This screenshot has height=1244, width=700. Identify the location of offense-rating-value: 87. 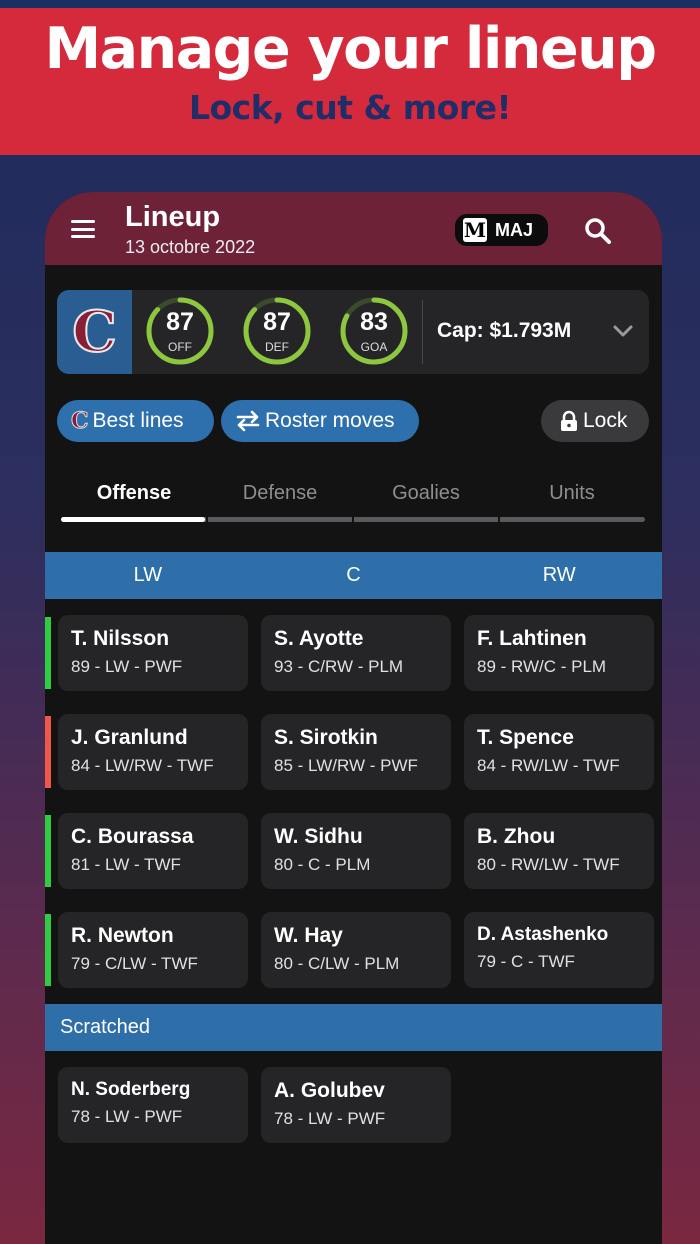
(180, 322).